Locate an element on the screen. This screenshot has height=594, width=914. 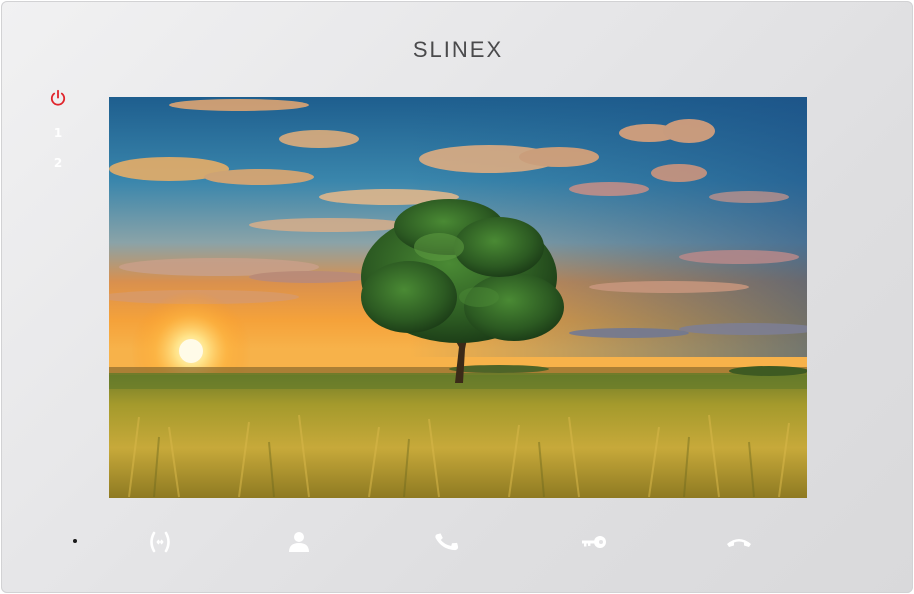
hangup-call-button is located at coordinates (739, 542).